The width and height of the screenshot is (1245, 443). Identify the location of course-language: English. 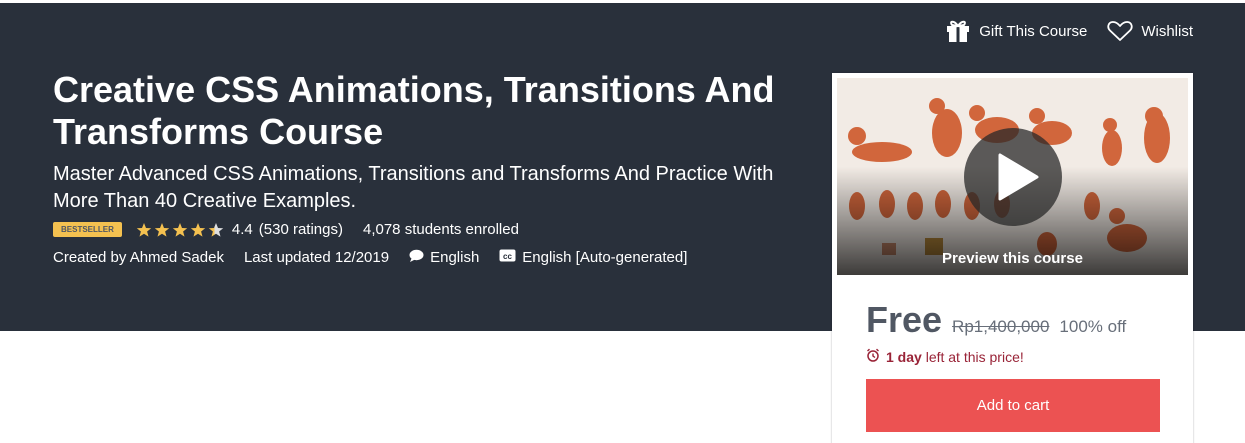
(444, 257).